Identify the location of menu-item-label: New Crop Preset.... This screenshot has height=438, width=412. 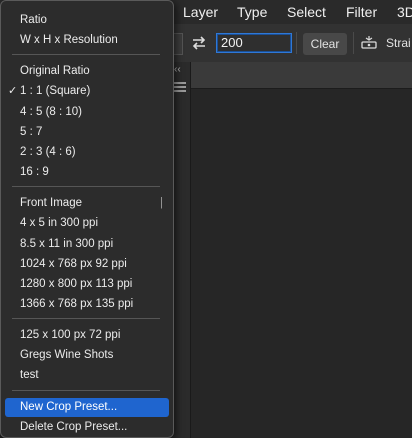
(69, 406).